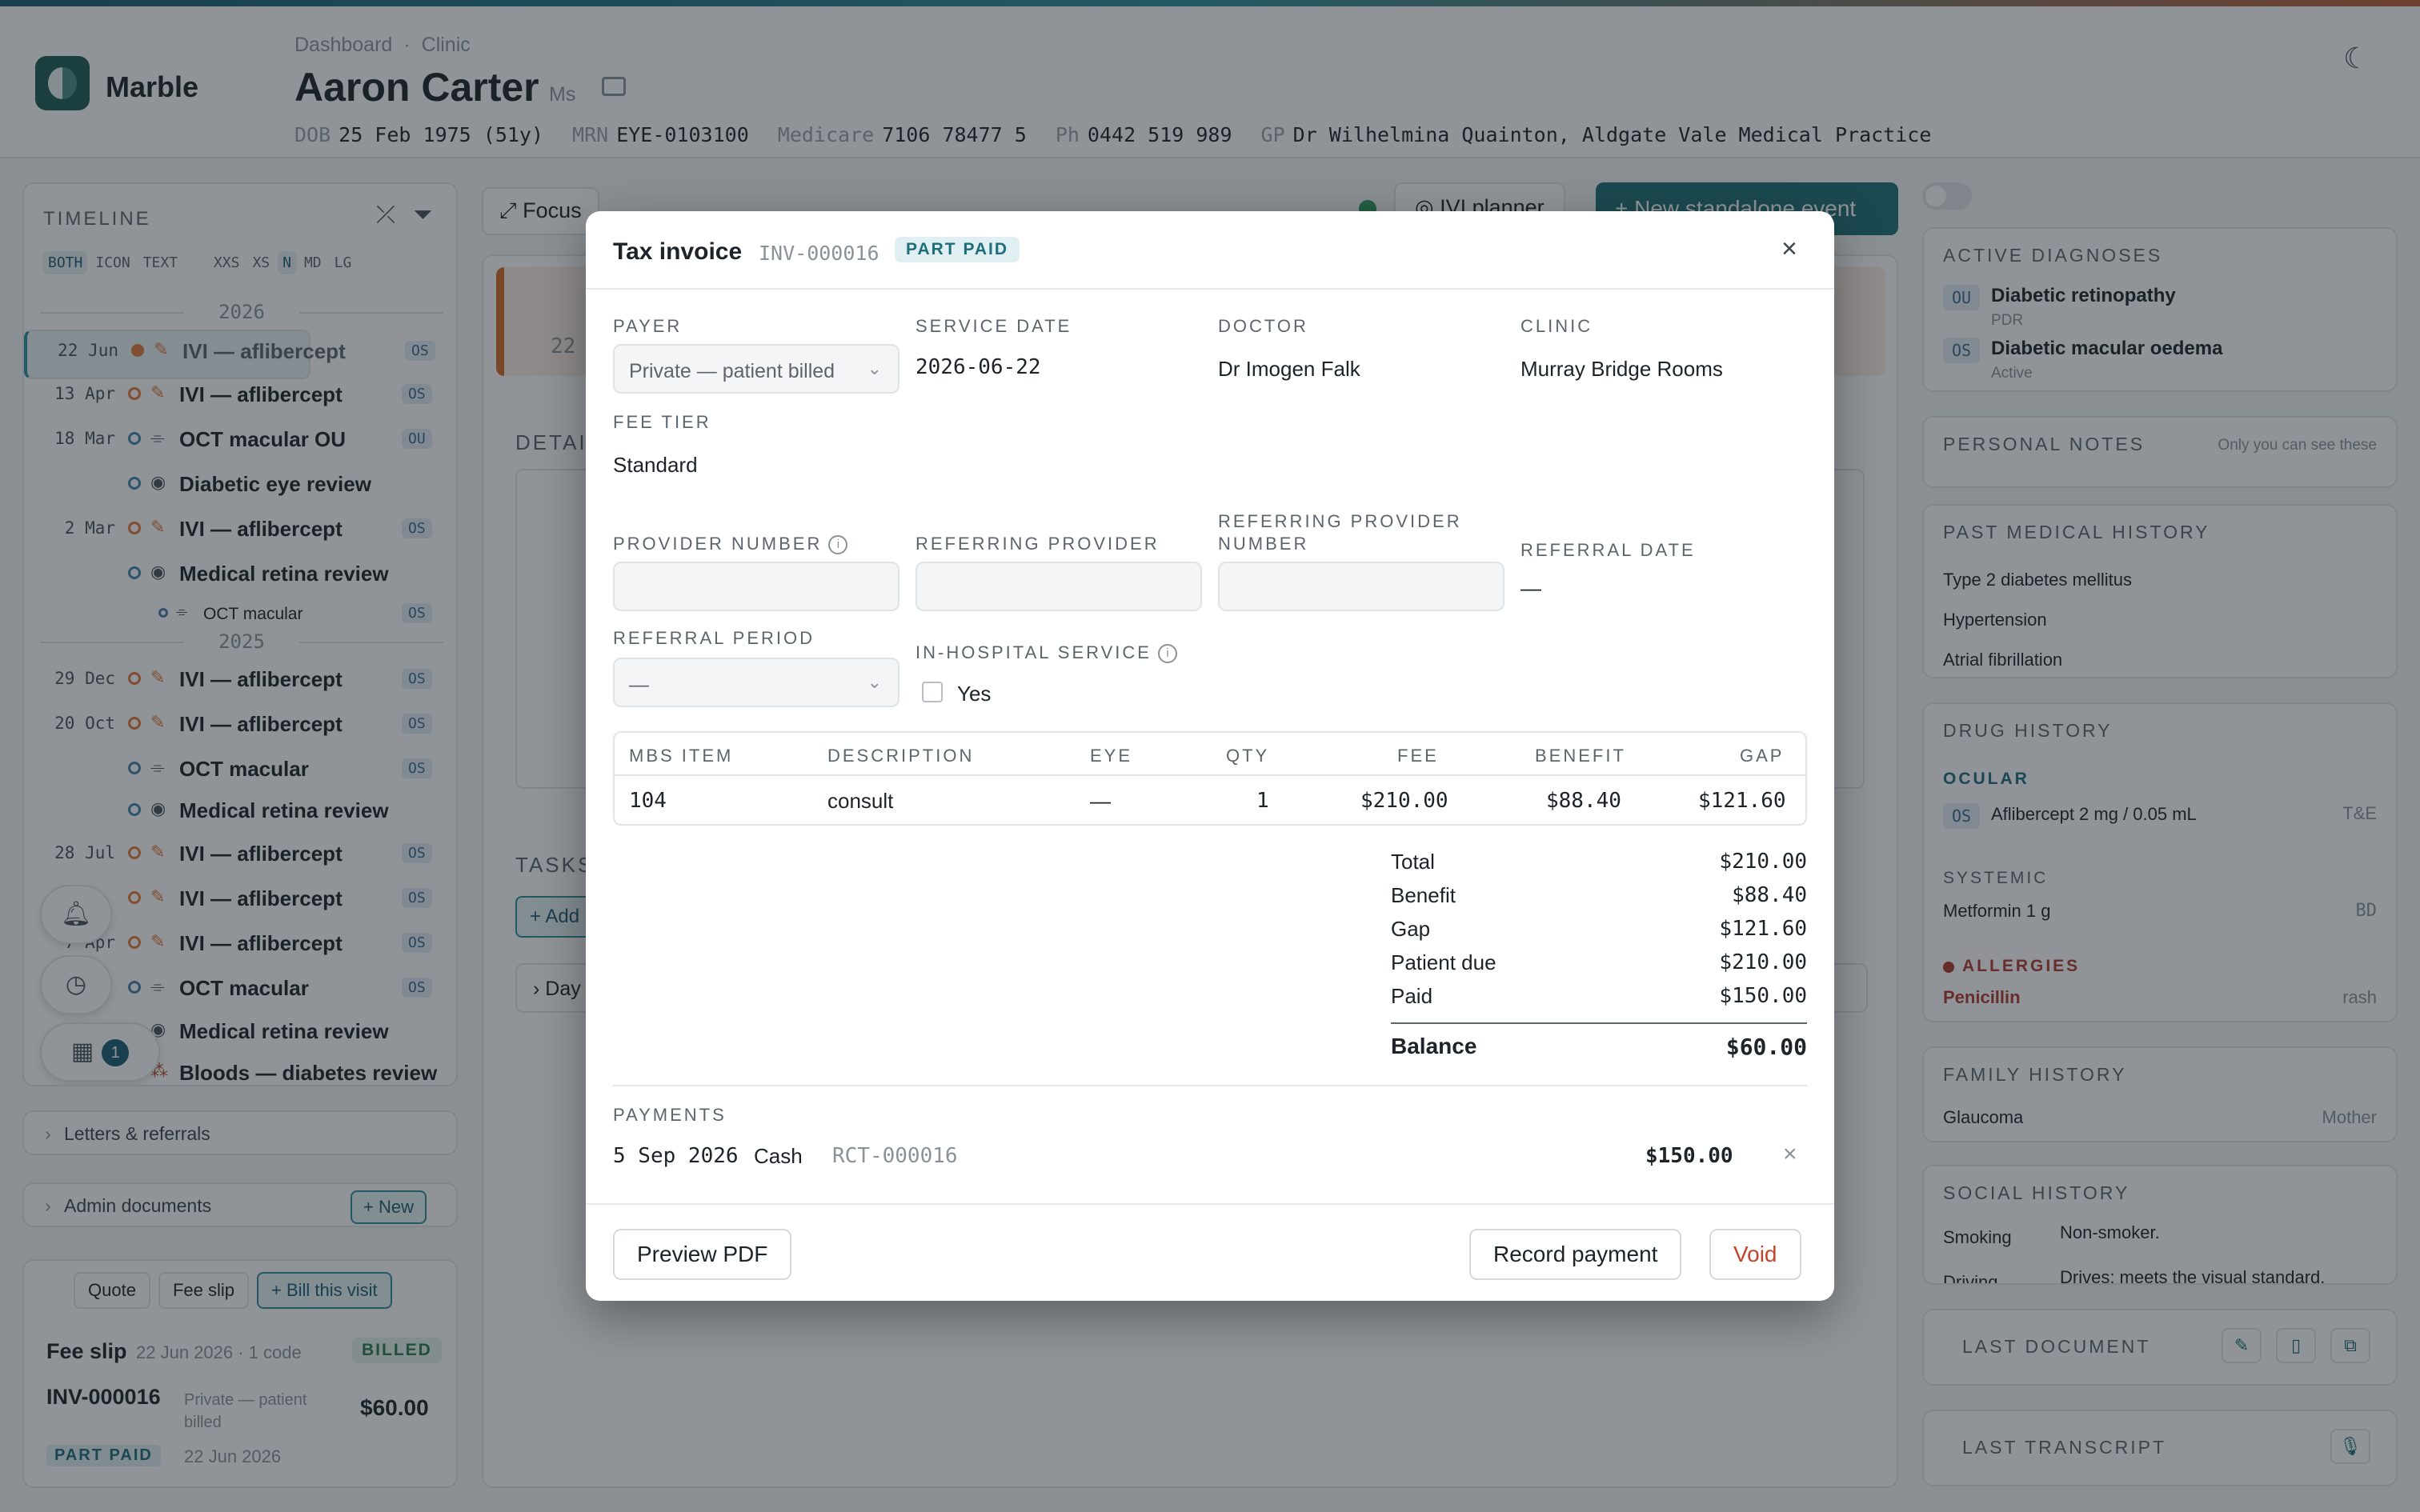 This screenshot has height=1512, width=2420. I want to click on payments-divider, so click(1210, 1085).